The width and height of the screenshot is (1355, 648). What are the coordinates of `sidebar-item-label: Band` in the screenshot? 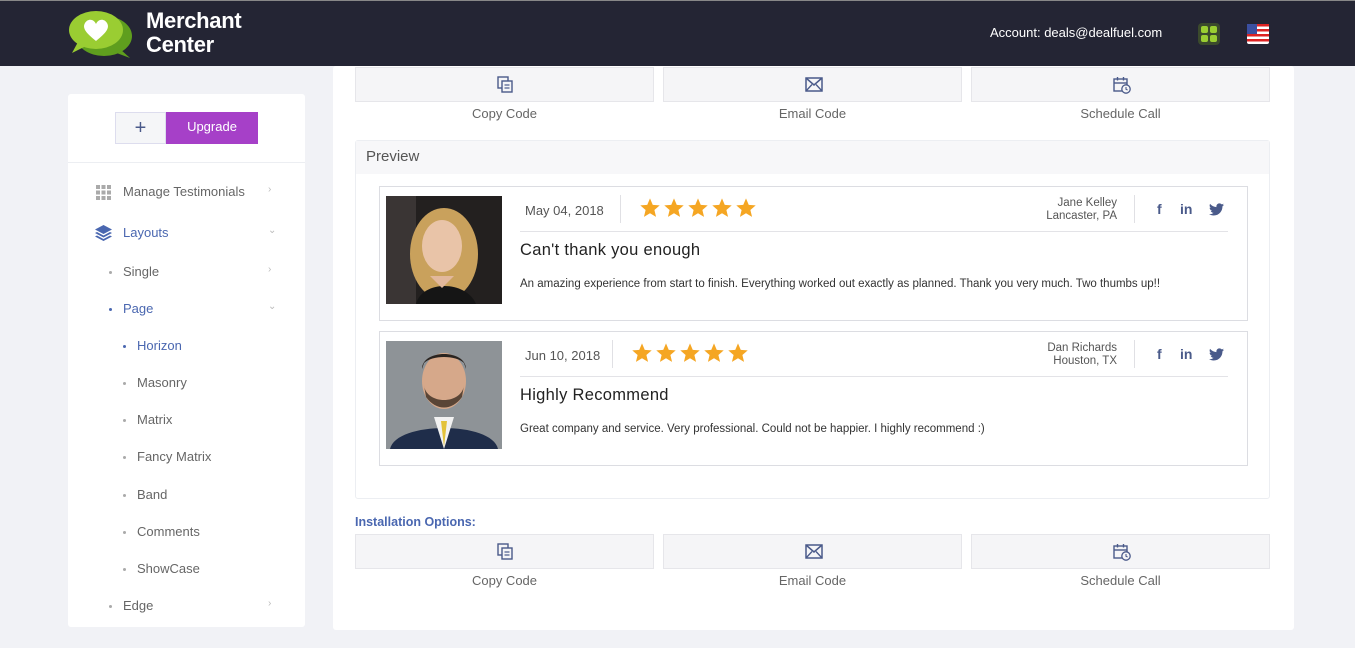 It's located at (152, 494).